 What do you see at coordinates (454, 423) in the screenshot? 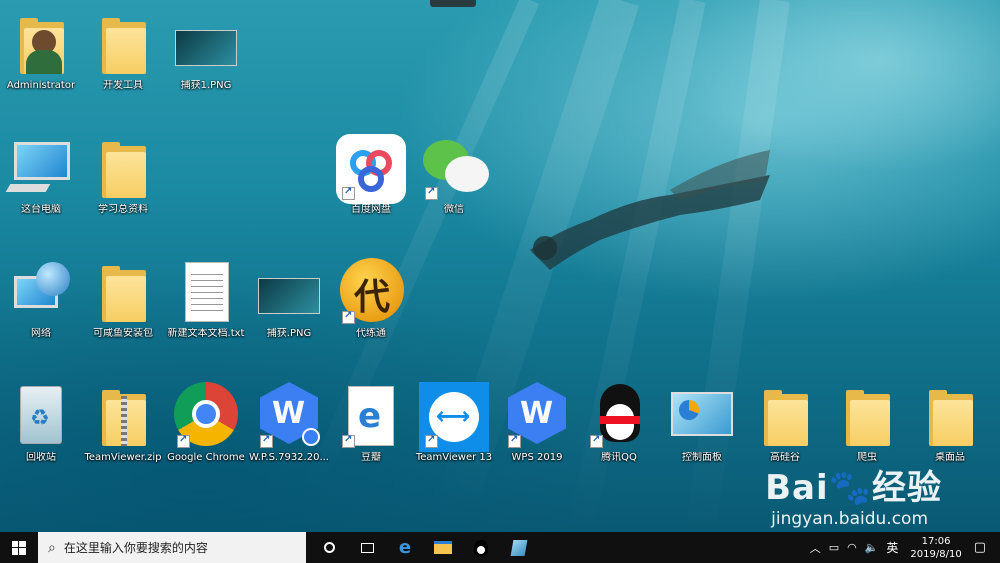
I see `desktop-icon: ⟷TeamViewer 13` at bounding box center [454, 423].